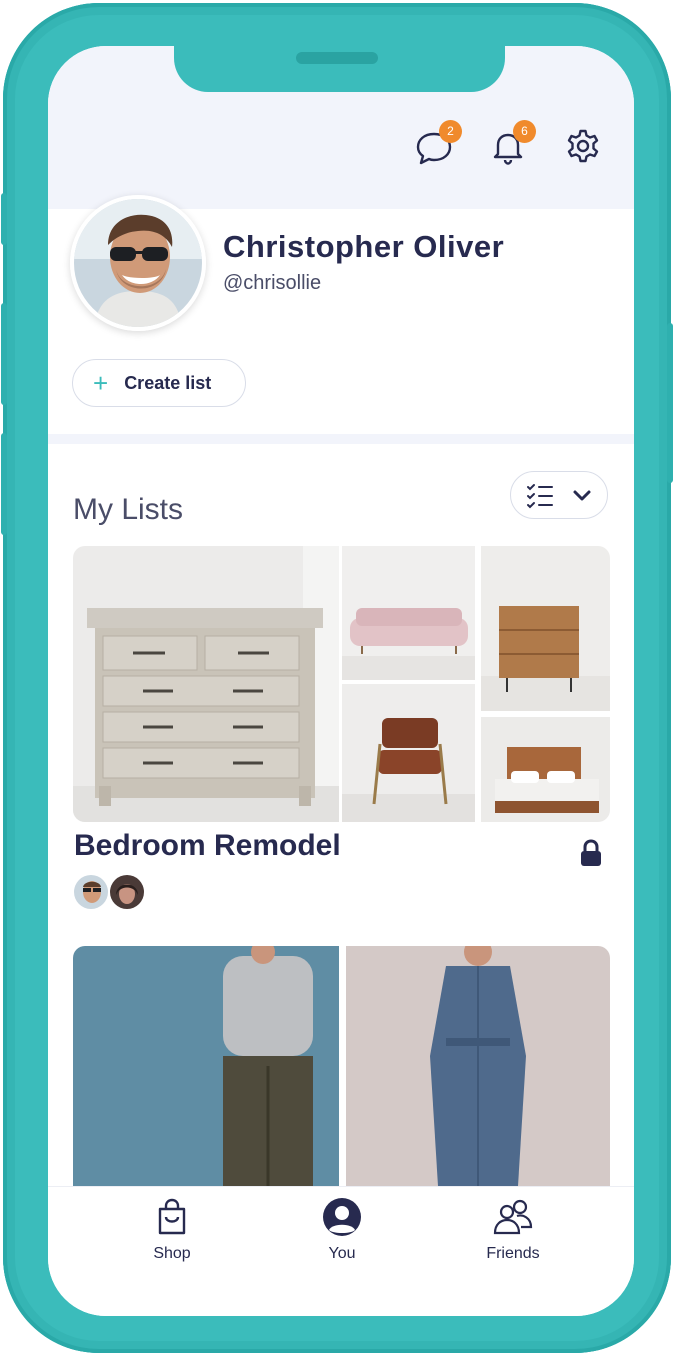  I want to click on list-item-pants, so click(206, 1066).